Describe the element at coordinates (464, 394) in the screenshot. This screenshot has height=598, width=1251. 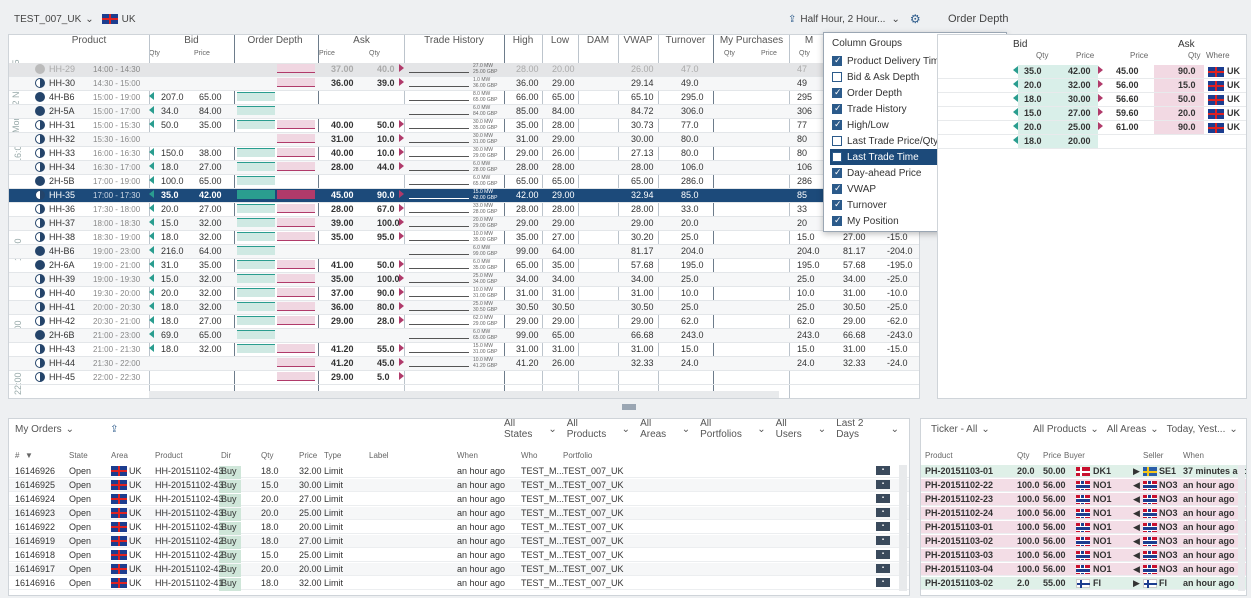
I see `horizontal-scrollbar` at that location.